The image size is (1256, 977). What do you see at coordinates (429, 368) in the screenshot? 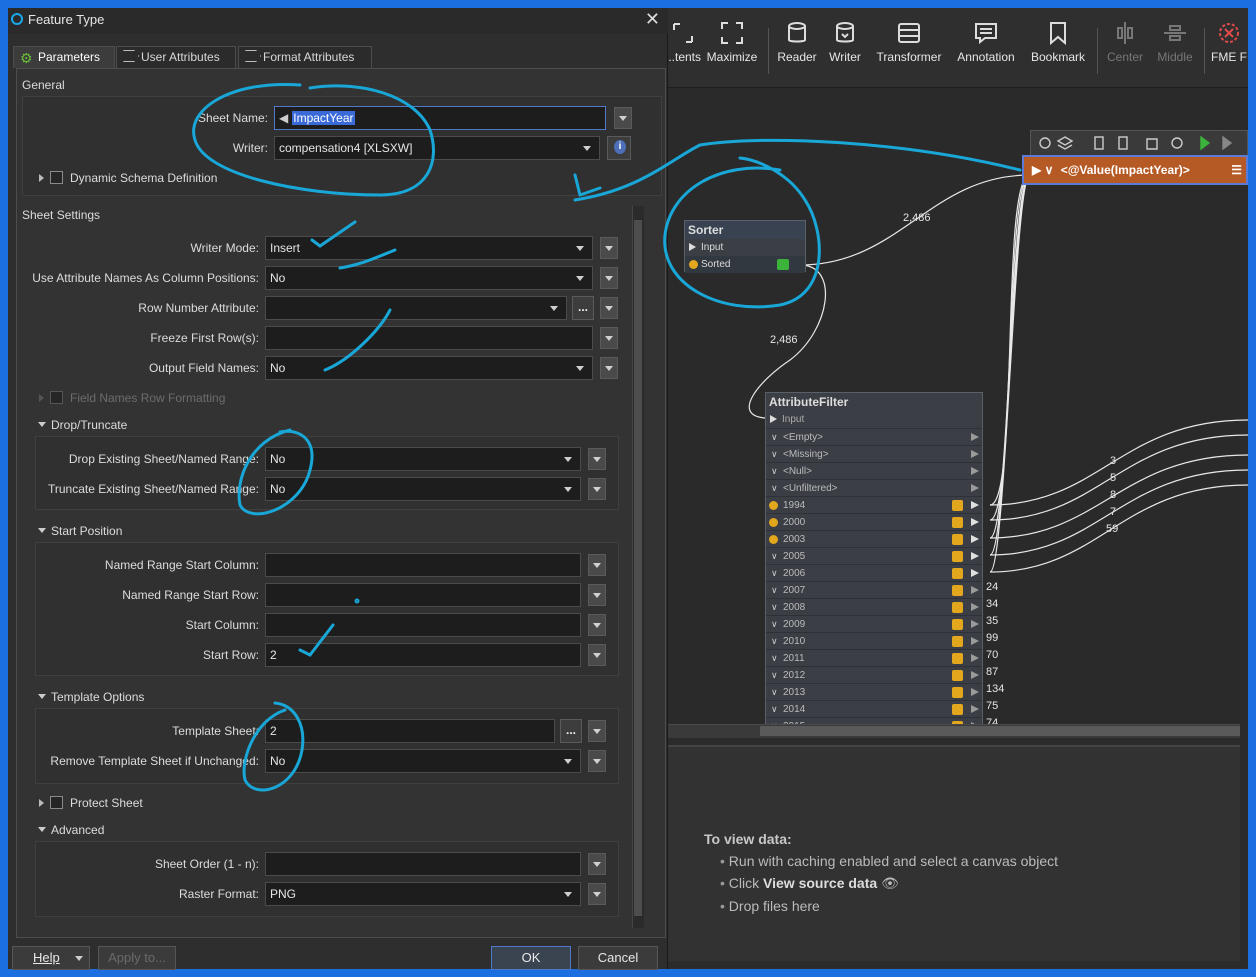
I see `output-field-names-select: No` at bounding box center [429, 368].